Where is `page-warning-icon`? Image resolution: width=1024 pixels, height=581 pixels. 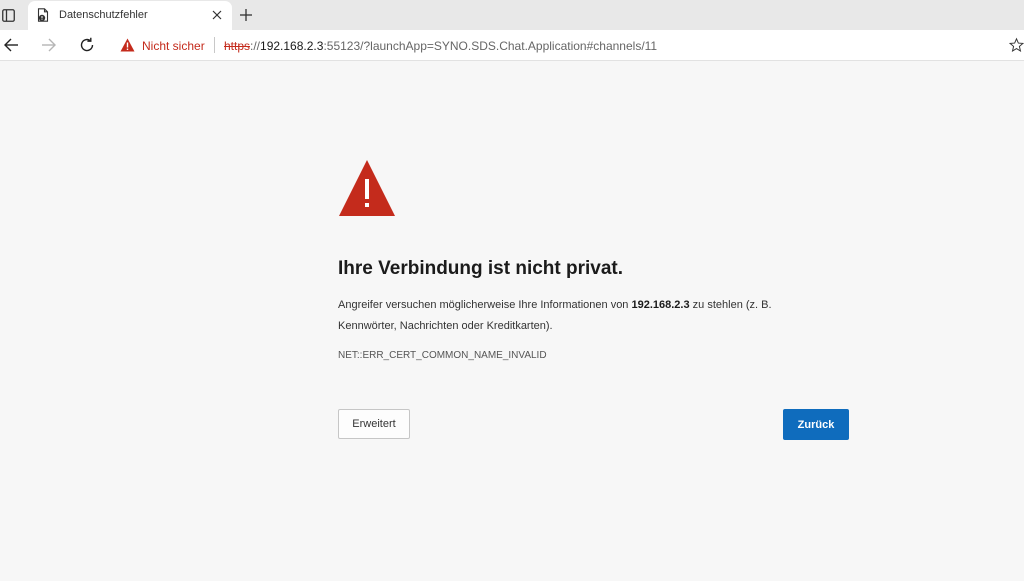
page-warning-icon is located at coordinates (43, 15).